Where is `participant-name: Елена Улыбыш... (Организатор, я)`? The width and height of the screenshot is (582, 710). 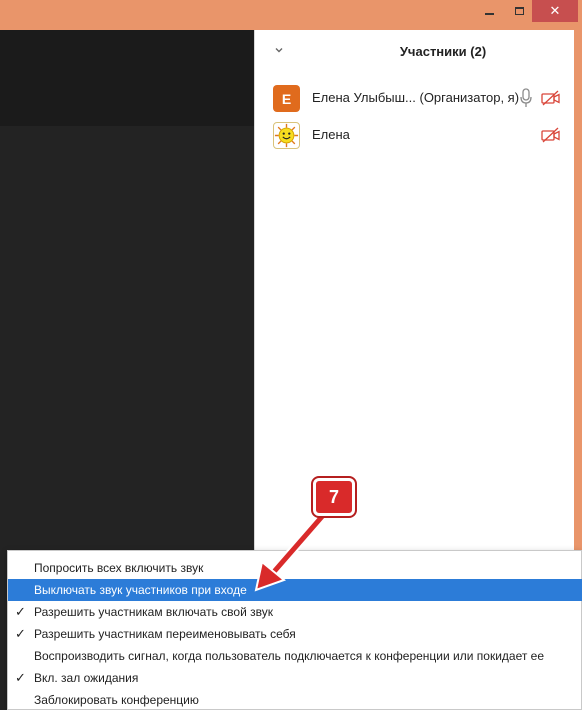
participant-name: Елена Улыбыш... (Организатор, я) is located at coordinates (416, 97).